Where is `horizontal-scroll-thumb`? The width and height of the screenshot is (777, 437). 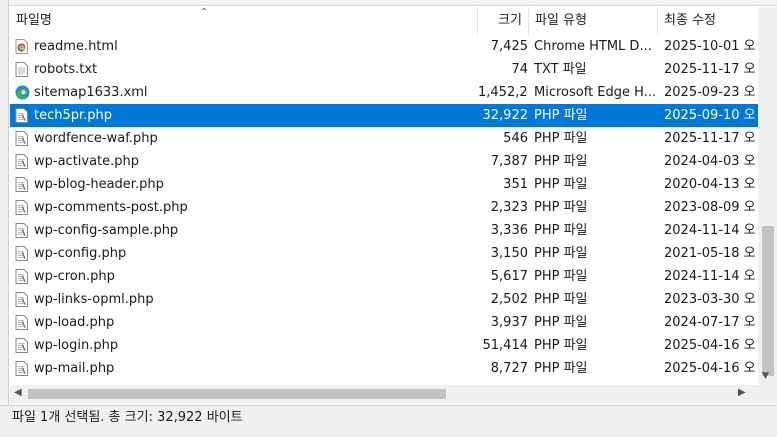 horizontal-scroll-thumb is located at coordinates (237, 394).